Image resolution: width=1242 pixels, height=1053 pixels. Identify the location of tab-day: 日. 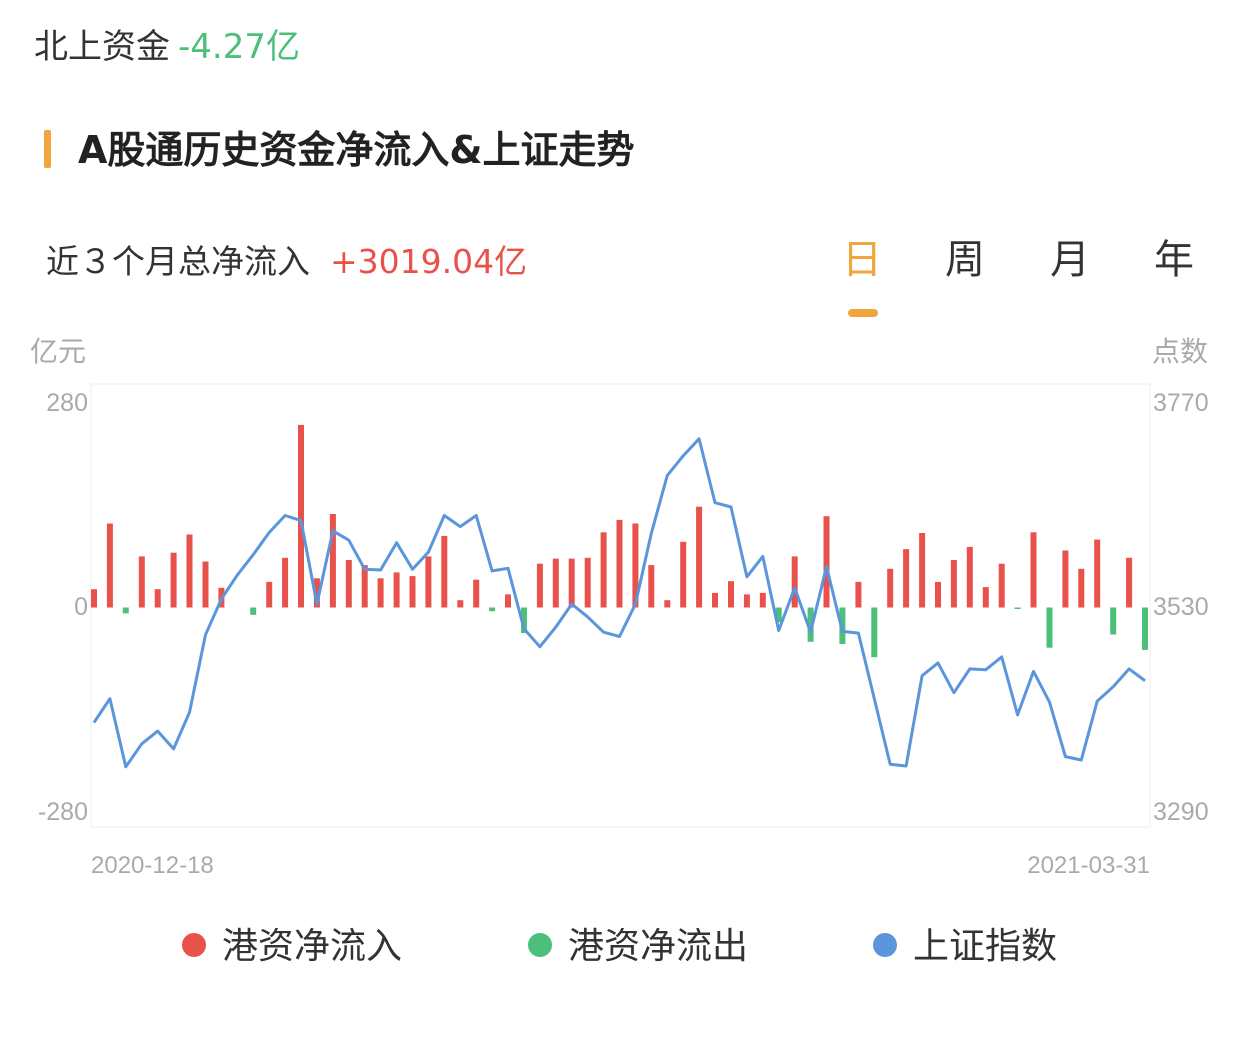
(862, 260).